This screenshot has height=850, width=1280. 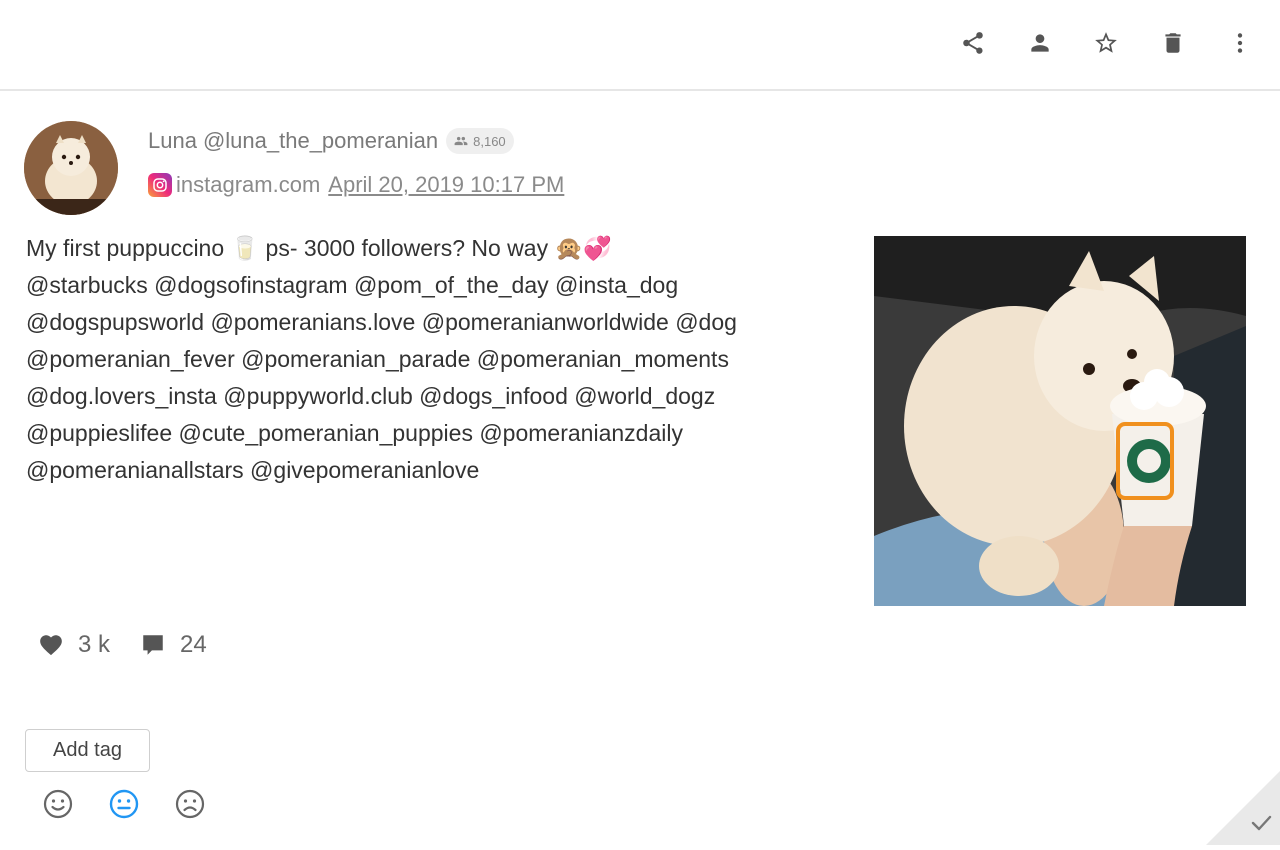 I want to click on pomeranian-avatar-image, so click(x=71, y=168).